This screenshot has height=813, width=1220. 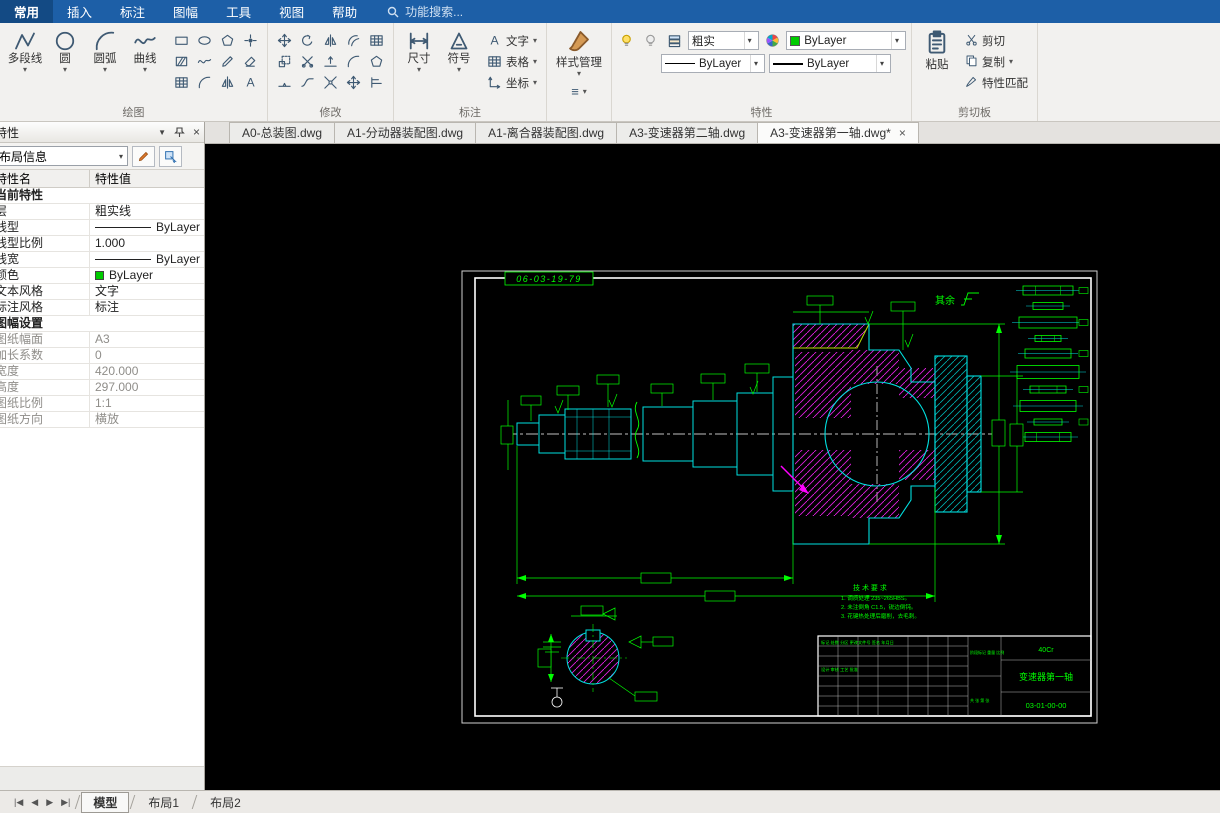 I want to click on finish-label: 其余, so click(x=945, y=300).